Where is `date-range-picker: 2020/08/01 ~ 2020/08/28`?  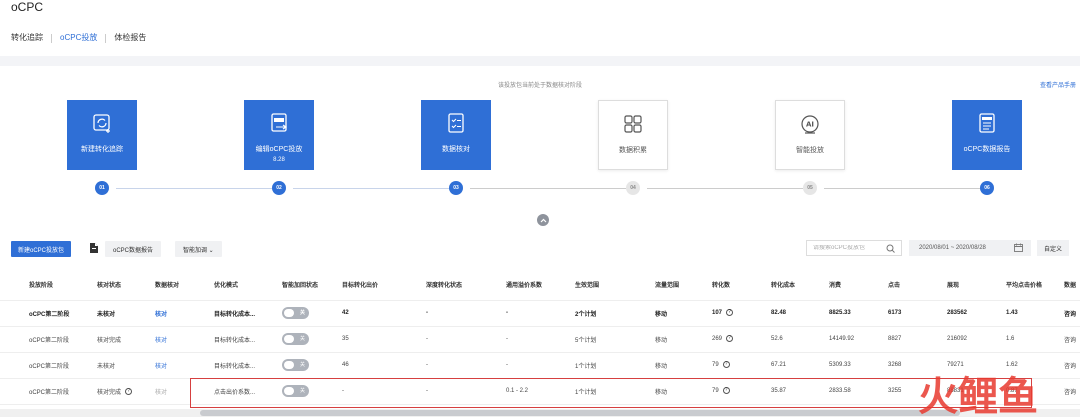
date-range-picker: 2020/08/01 ~ 2020/08/28 is located at coordinates (970, 248).